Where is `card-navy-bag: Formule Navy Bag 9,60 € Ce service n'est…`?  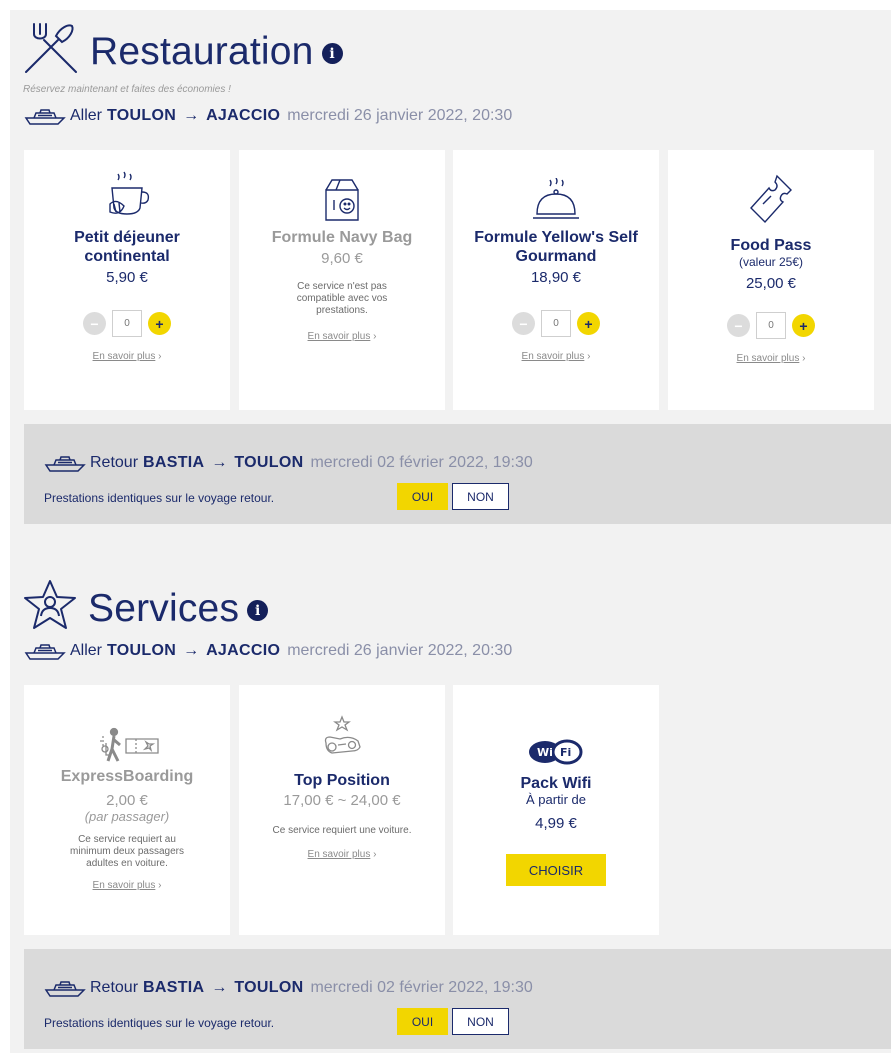
card-navy-bag: Formule Navy Bag 9,60 € Ce service n'est… is located at coordinates (342, 280).